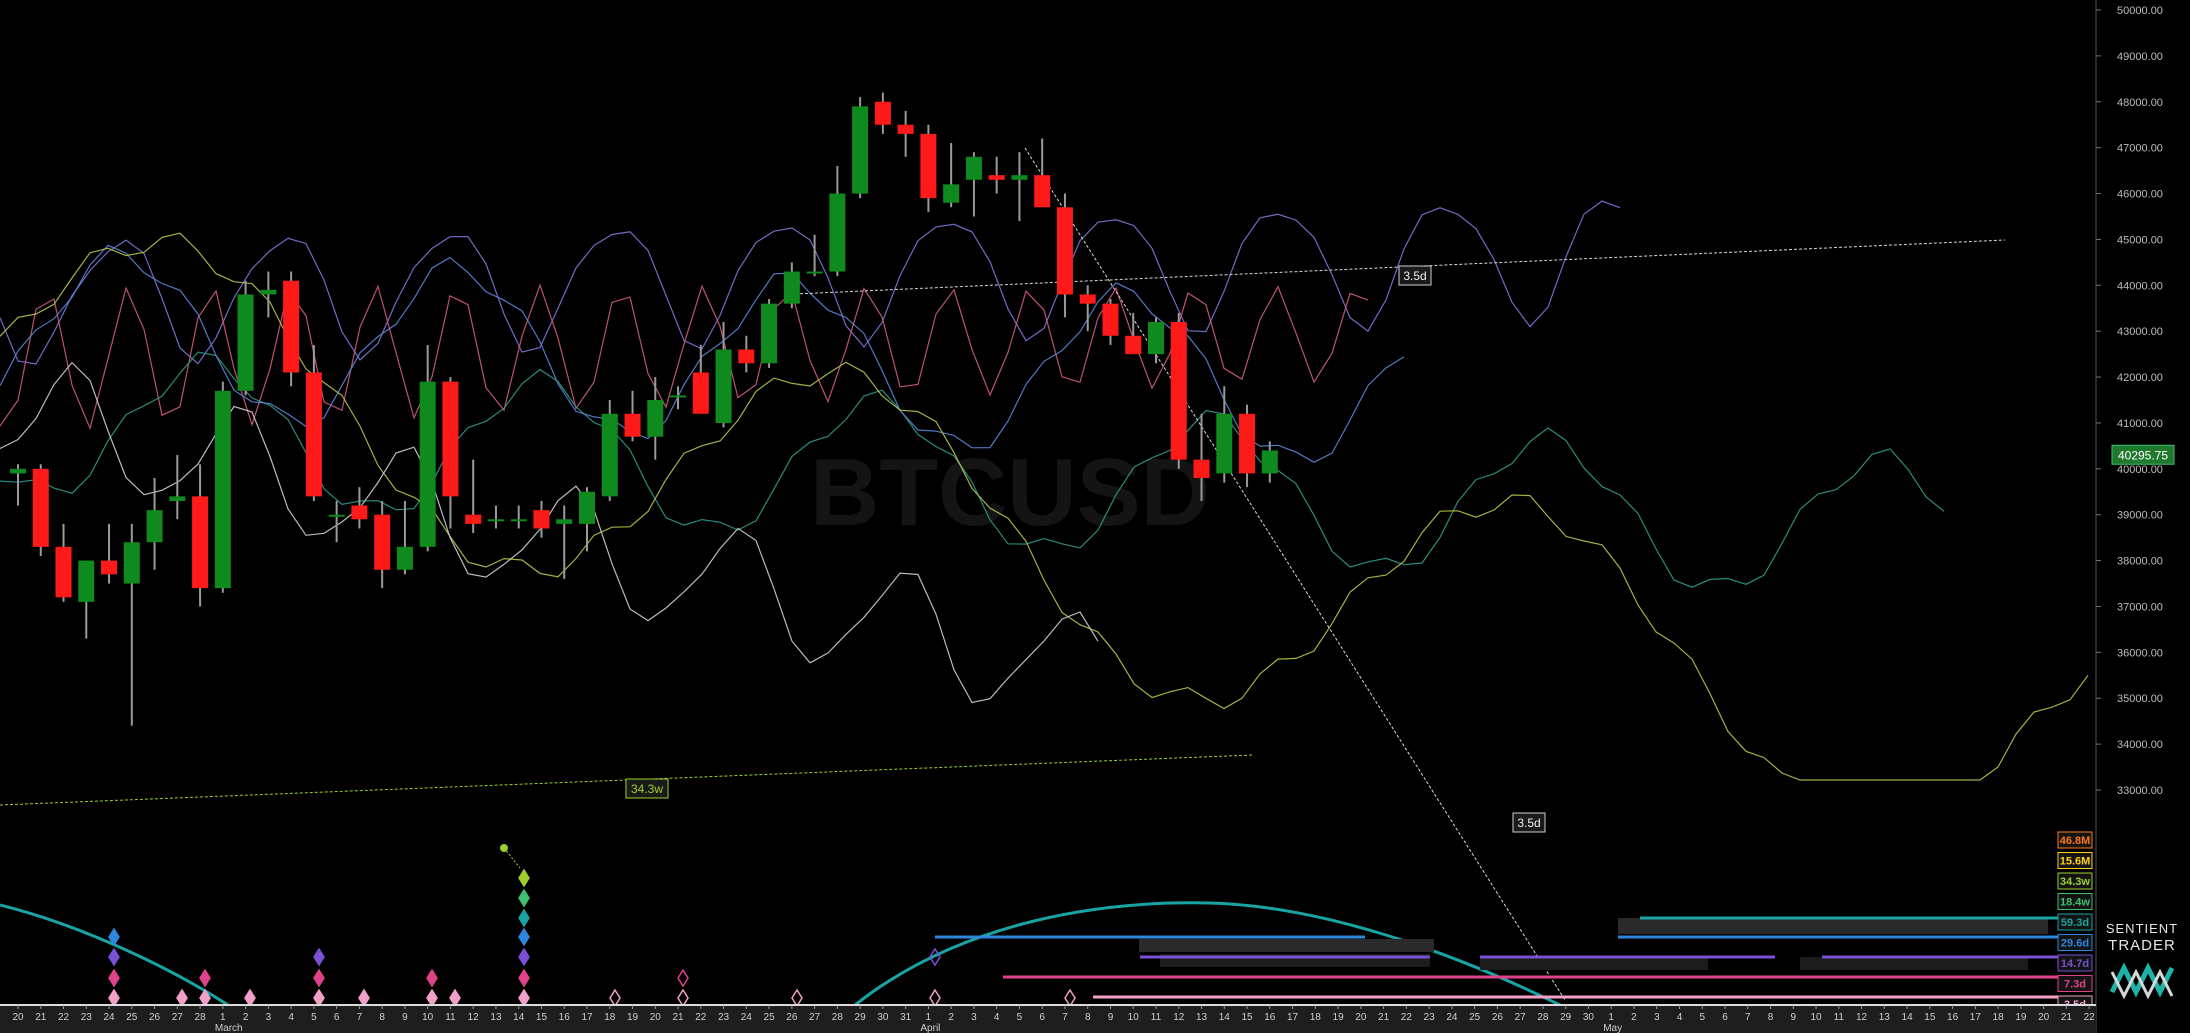 This screenshot has height=1033, width=2190. What do you see at coordinates (1612, 1028) in the screenshot?
I see `month-label: May` at bounding box center [1612, 1028].